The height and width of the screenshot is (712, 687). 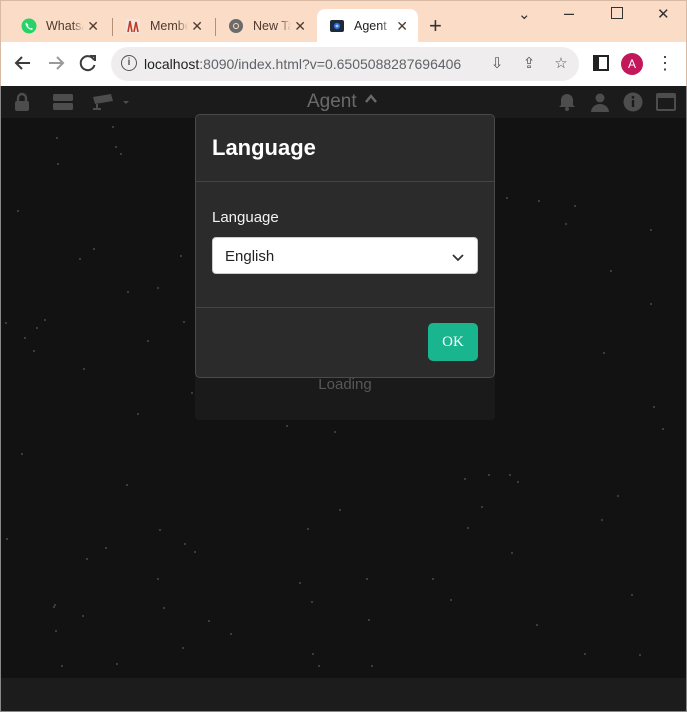 What do you see at coordinates (337, 26) in the screenshot?
I see `agent-favicon` at bounding box center [337, 26].